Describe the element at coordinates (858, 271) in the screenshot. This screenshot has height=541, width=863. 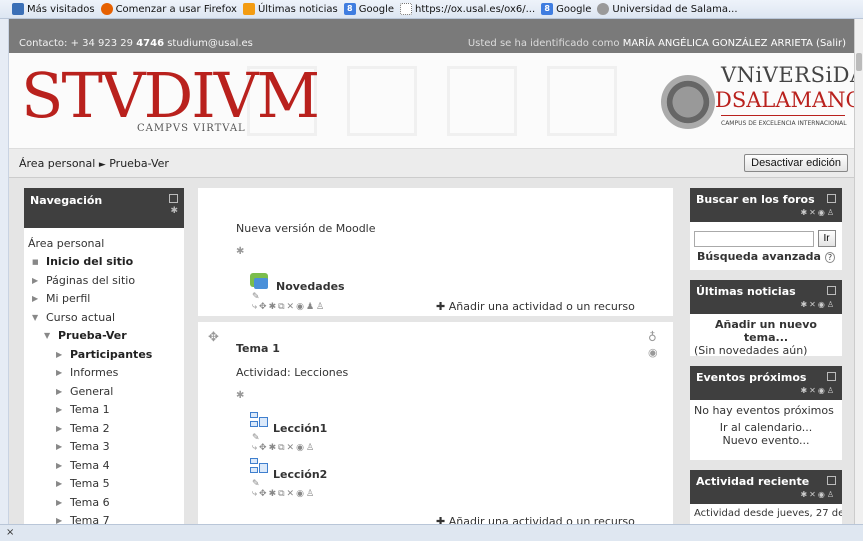
I see `vertical-scrollbar` at that location.